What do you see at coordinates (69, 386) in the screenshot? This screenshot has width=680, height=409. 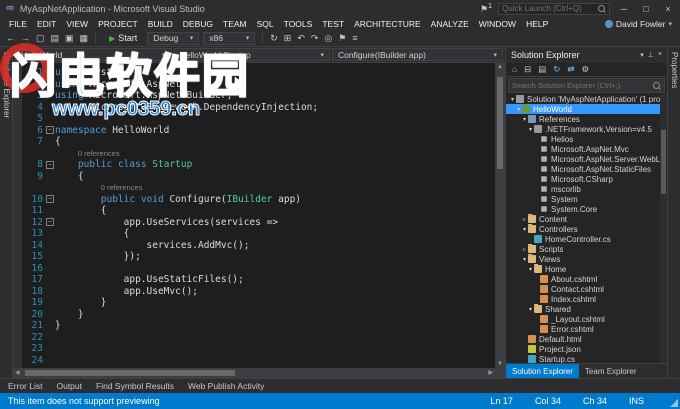 I see `bottom-tab-output: Output` at bounding box center [69, 386].